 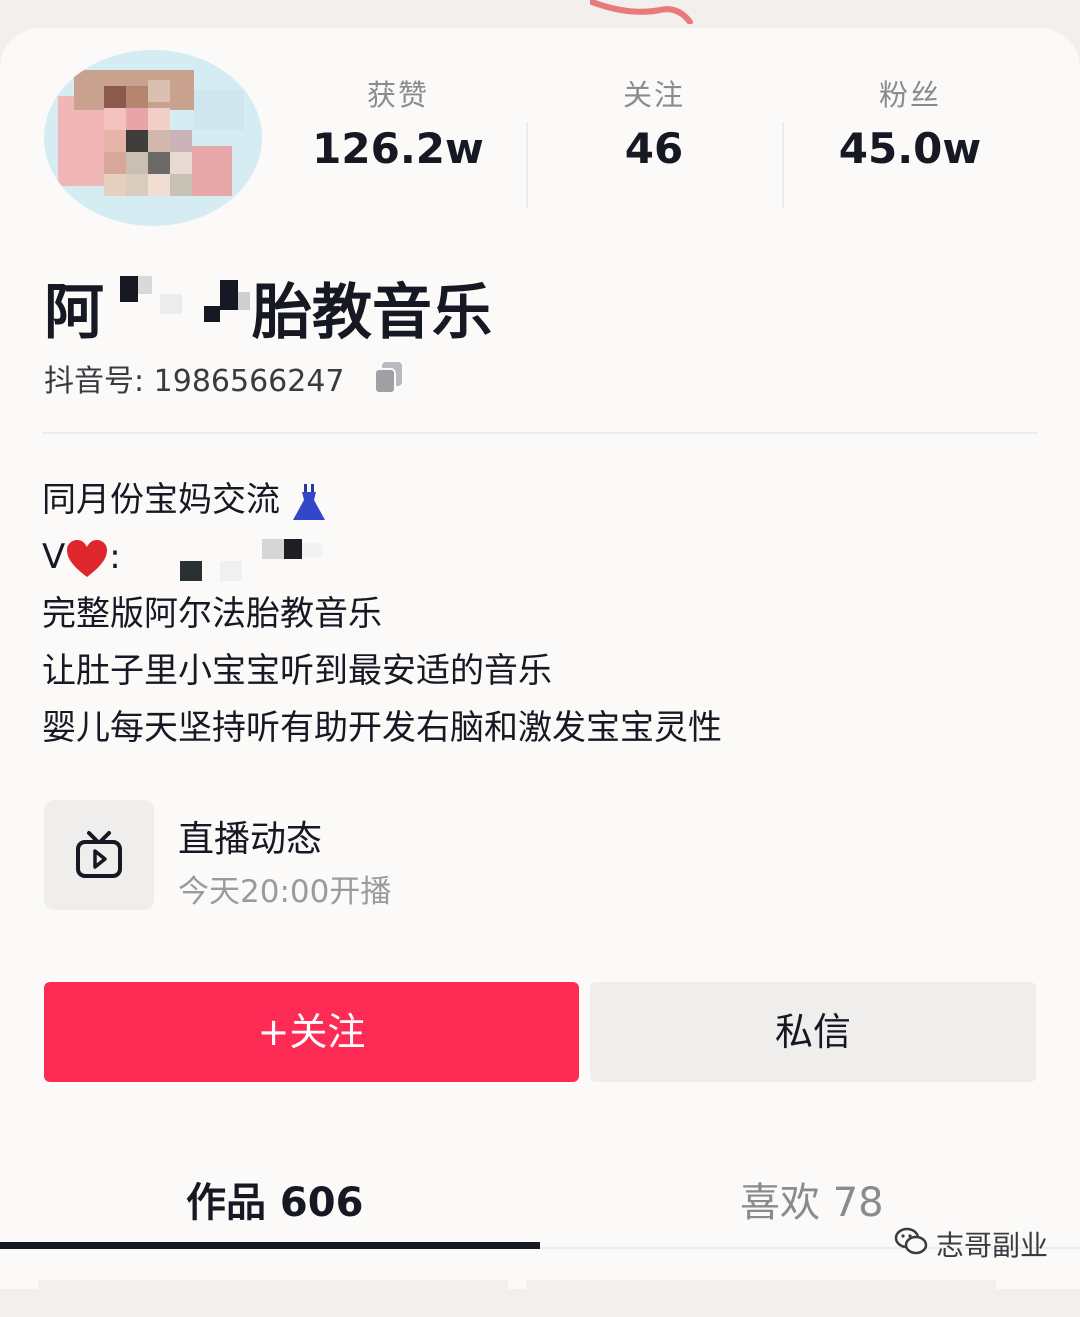 I want to click on bio-line: 完整版阿尔法胎教音乐, so click(x=212, y=614).